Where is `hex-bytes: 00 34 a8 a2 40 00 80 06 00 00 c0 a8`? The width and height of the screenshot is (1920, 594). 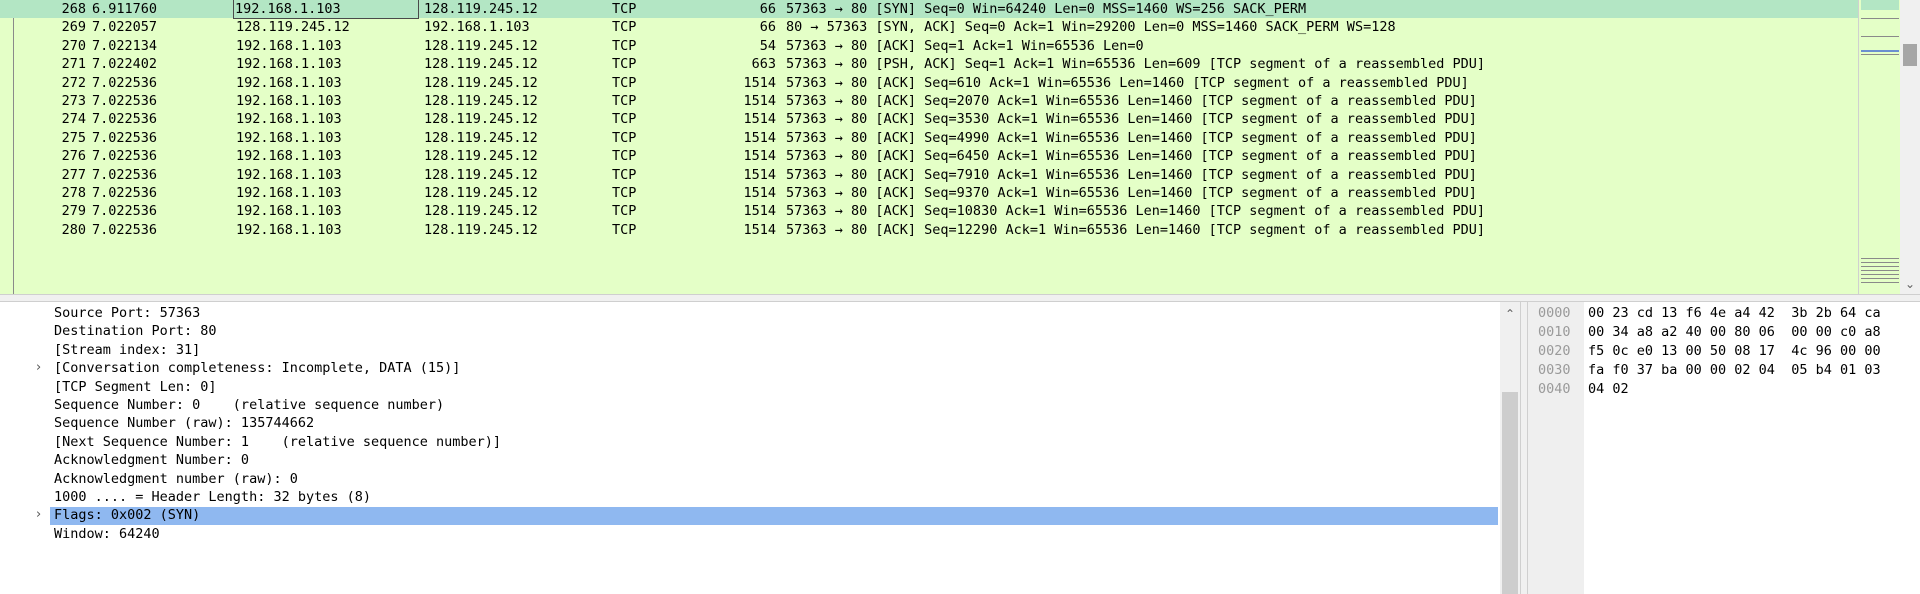
hex-bytes: 00 34 a8 a2 40 00 80 06 00 00 c0 a8 is located at coordinates (1734, 332).